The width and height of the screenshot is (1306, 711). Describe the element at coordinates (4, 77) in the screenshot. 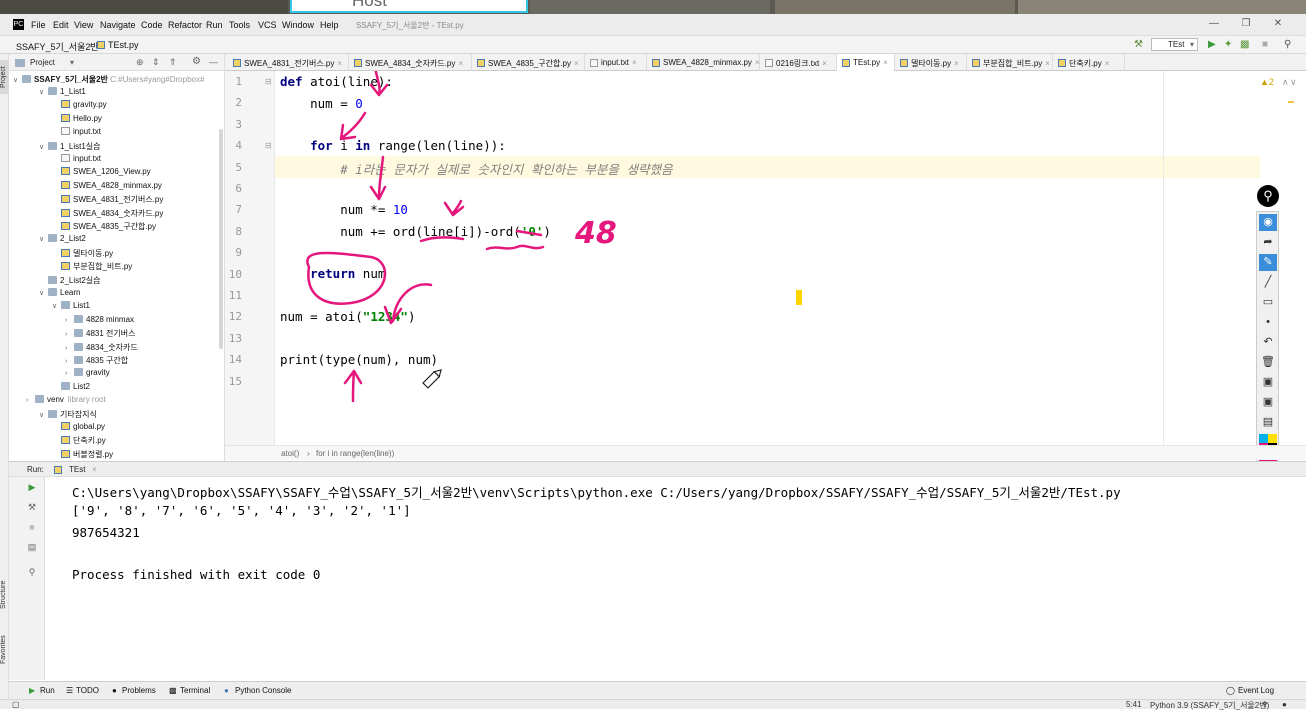

I see `project-tool-tab: Project` at that location.